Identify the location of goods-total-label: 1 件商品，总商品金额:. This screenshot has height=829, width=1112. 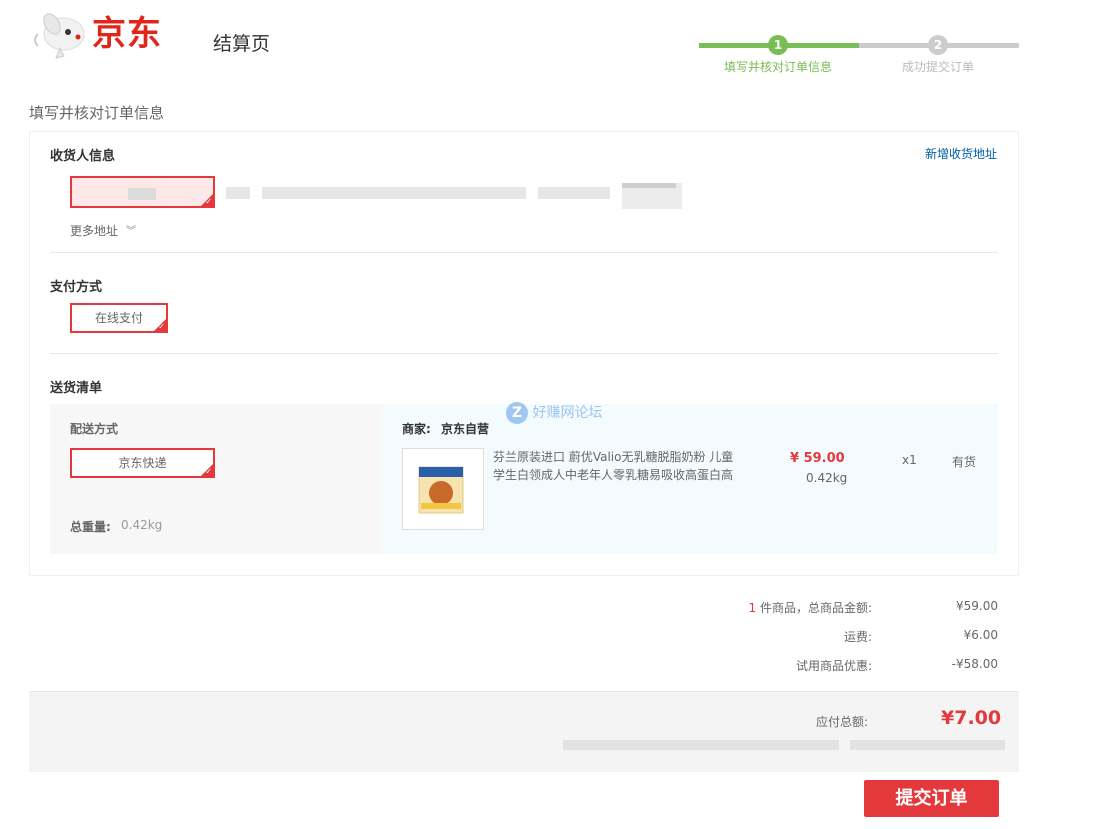
(772, 607).